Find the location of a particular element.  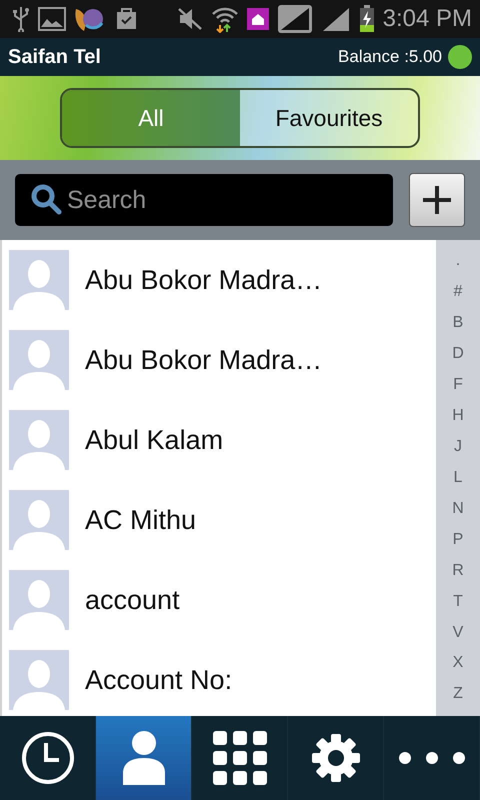

mute-icon is located at coordinates (189, 19).